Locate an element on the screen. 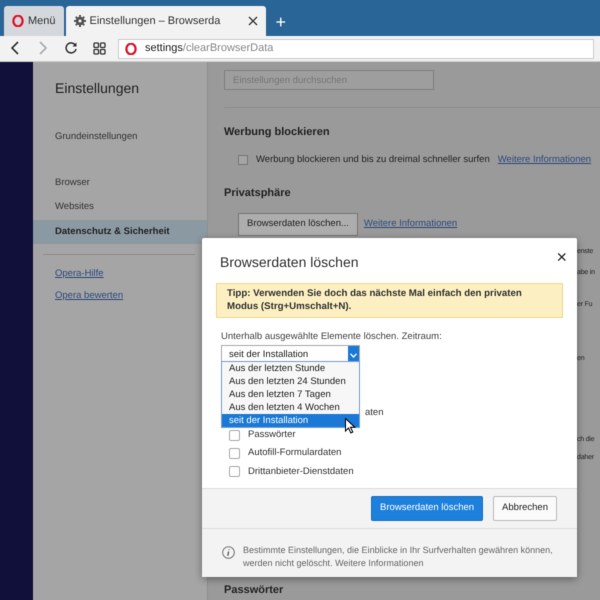 The width and height of the screenshot is (600, 600). dropdown-option: Aus den letzten 4 Wochen is located at coordinates (290, 407).